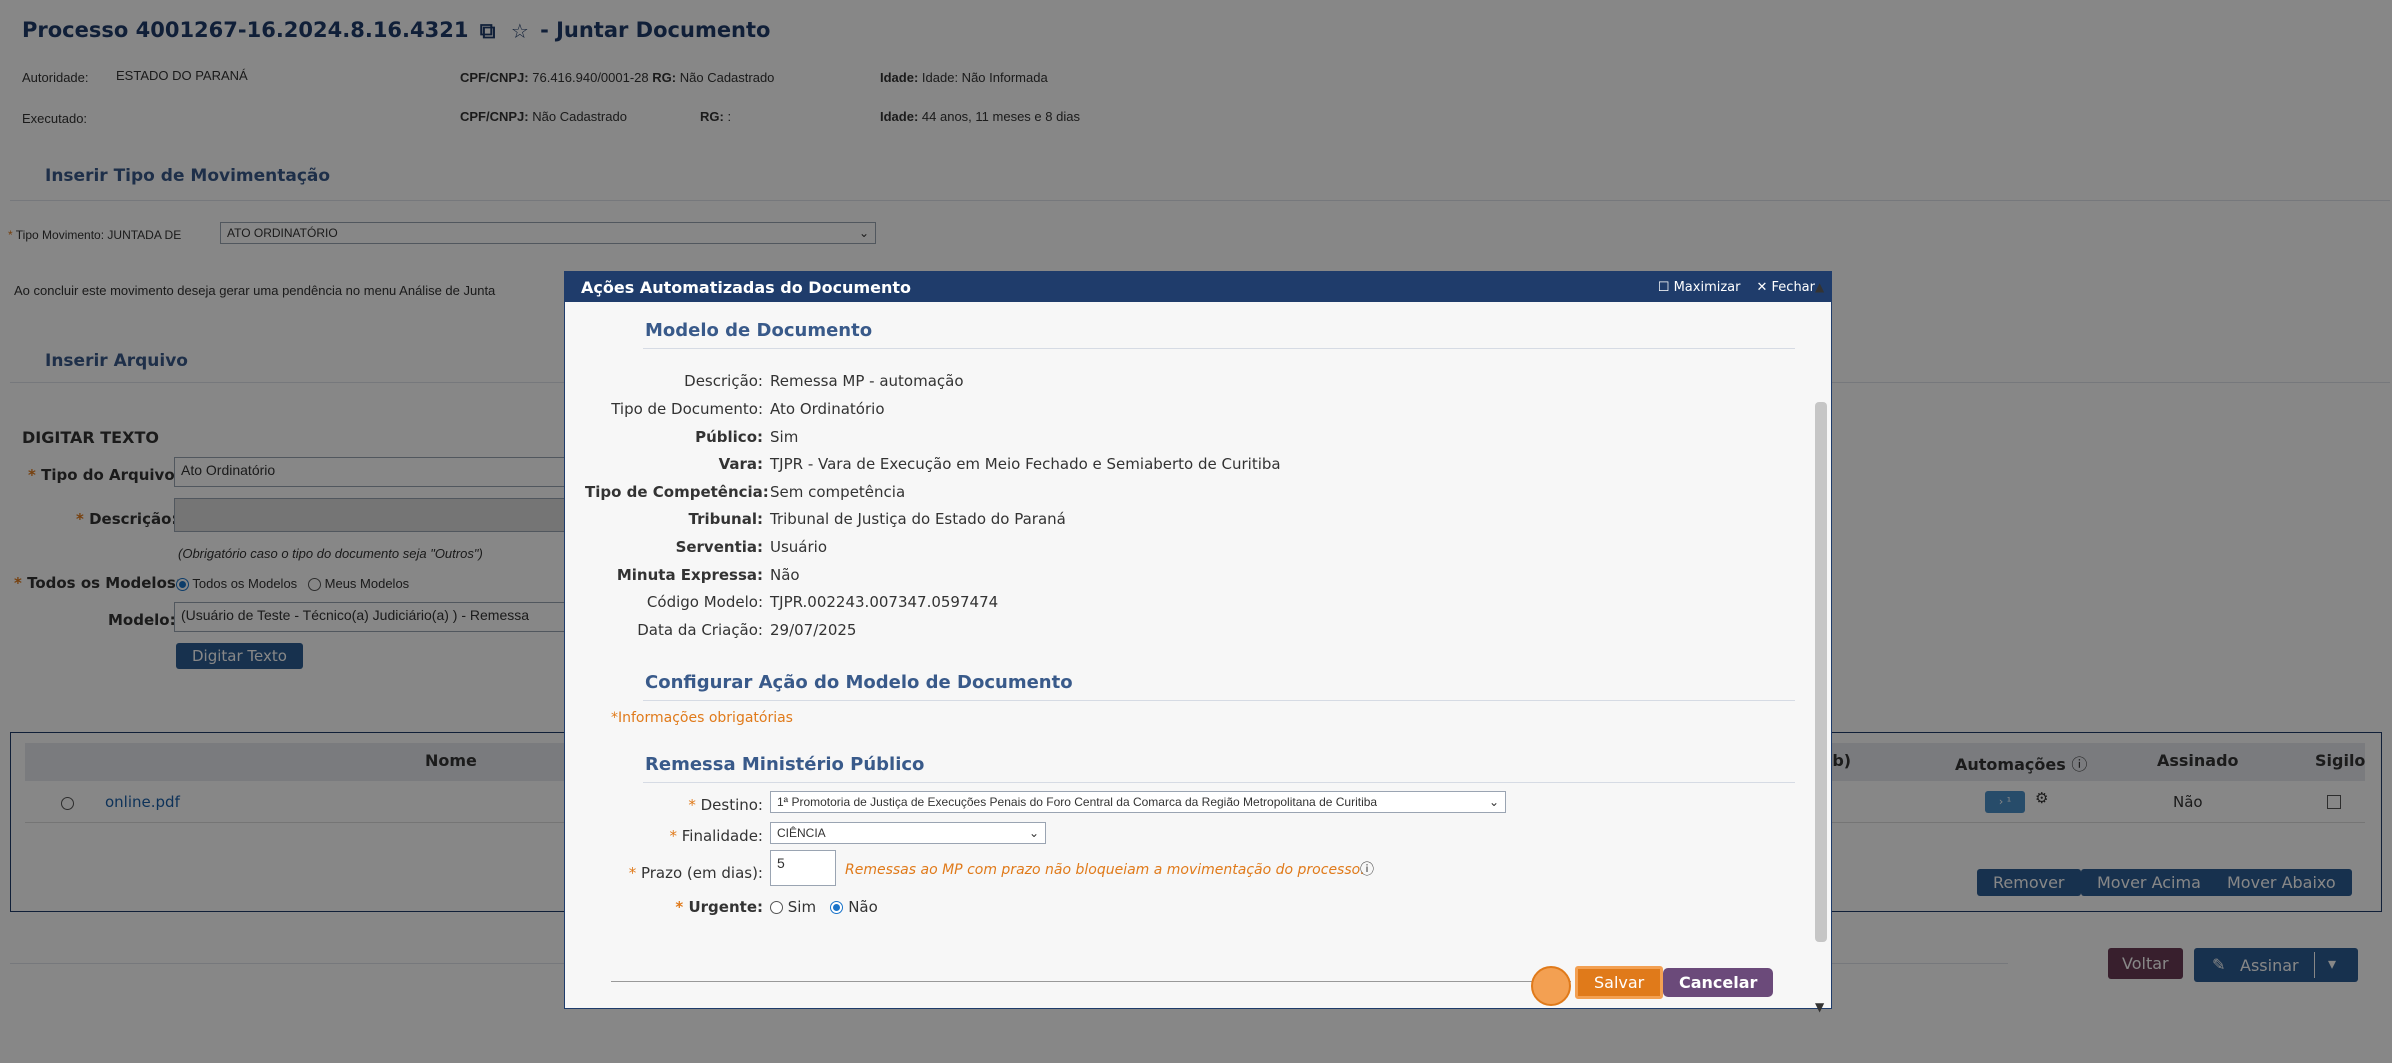  What do you see at coordinates (746, 287) in the screenshot?
I see `modal-title: Ações Automatizadas do Documento` at bounding box center [746, 287].